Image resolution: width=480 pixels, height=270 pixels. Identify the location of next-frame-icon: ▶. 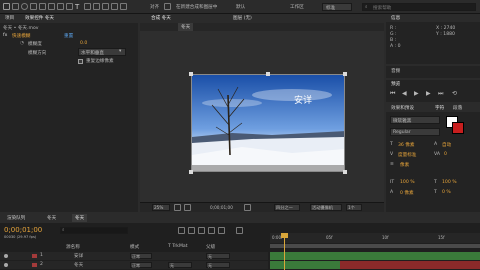
(428, 93).